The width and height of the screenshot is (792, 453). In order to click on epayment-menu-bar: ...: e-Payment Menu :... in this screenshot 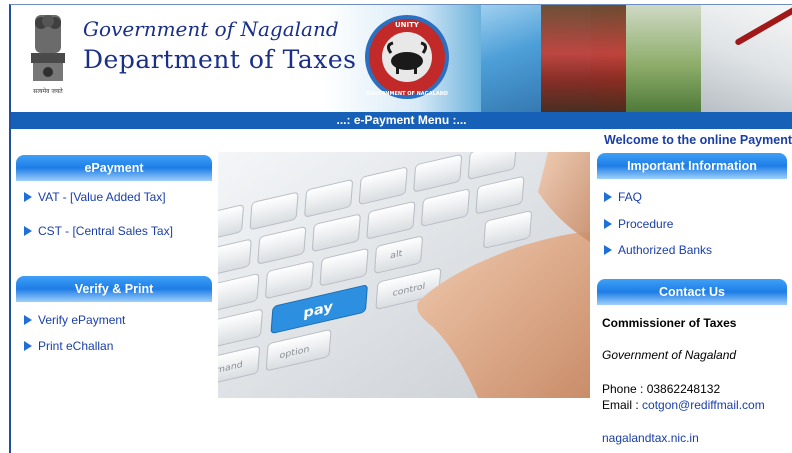, I will do `click(401, 120)`.